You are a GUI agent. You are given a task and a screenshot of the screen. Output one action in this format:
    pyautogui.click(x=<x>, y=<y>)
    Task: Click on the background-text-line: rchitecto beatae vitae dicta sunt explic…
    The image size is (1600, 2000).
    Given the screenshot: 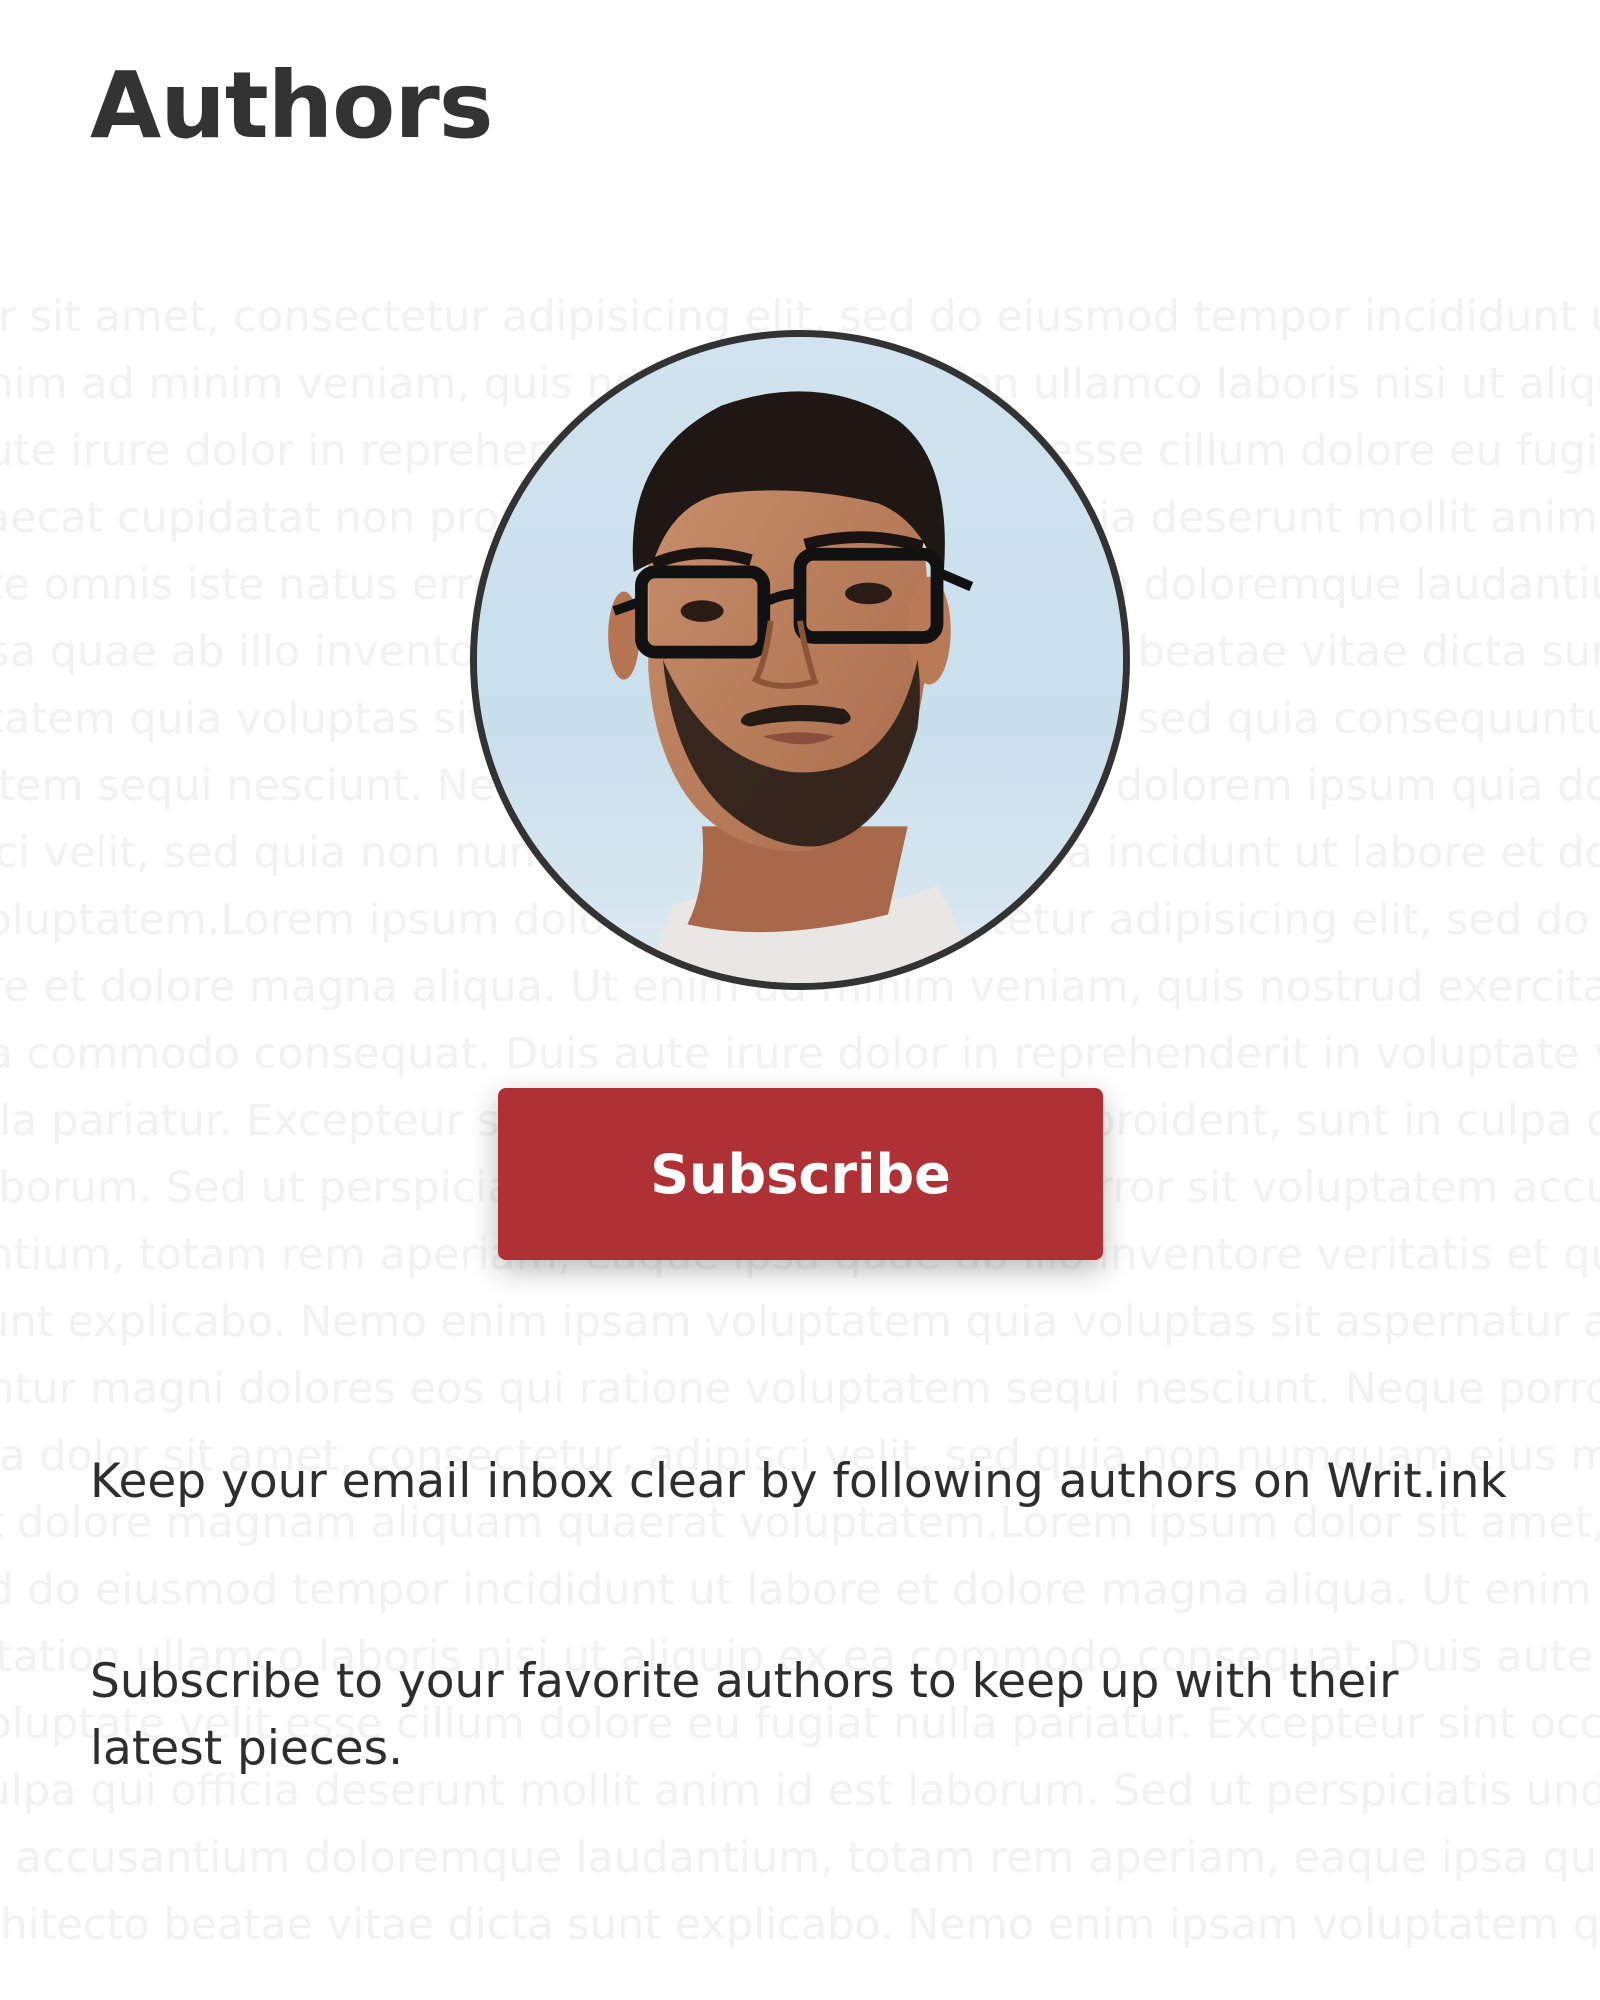 What is the action you would take?
    pyautogui.click(x=800, y=1925)
    